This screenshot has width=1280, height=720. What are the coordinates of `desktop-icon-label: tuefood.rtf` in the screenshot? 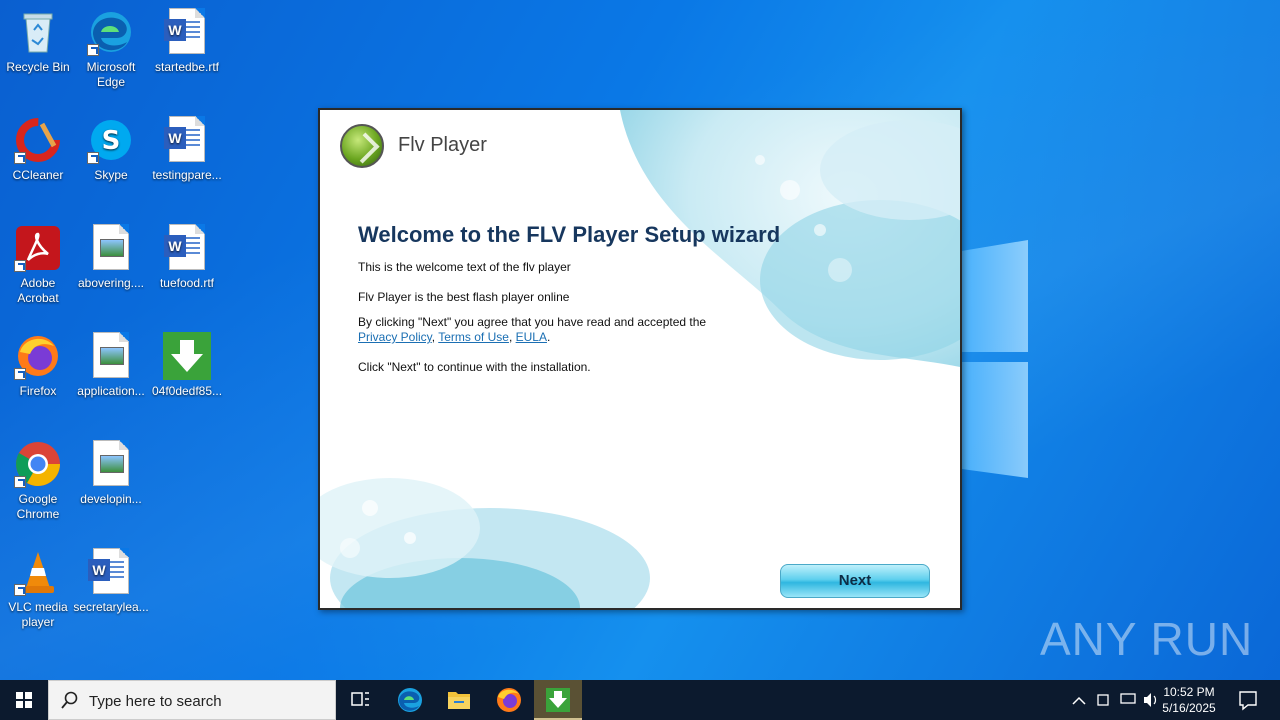 It's located at (187, 283).